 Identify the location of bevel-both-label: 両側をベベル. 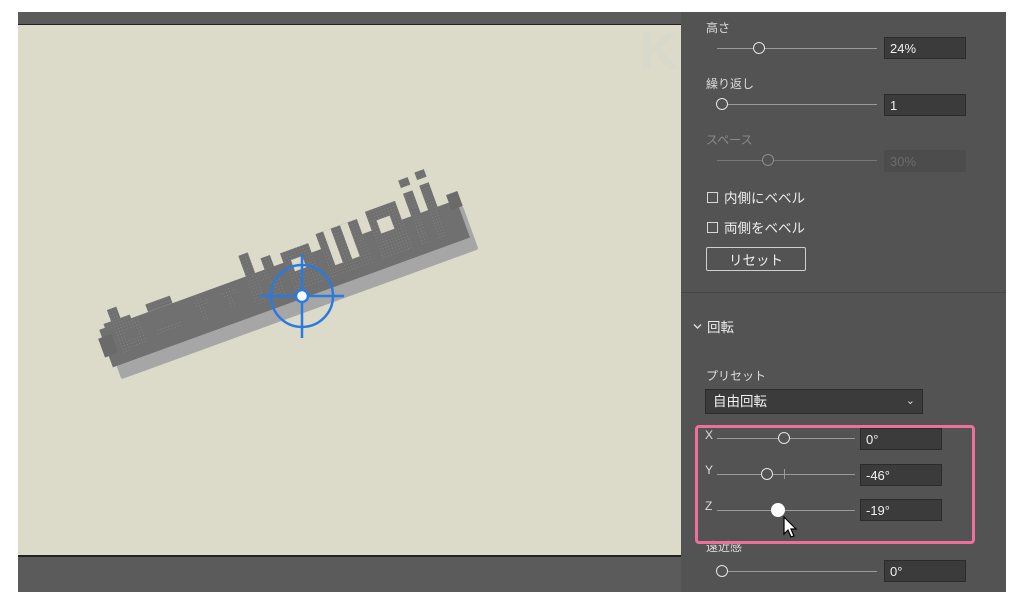
(764, 228).